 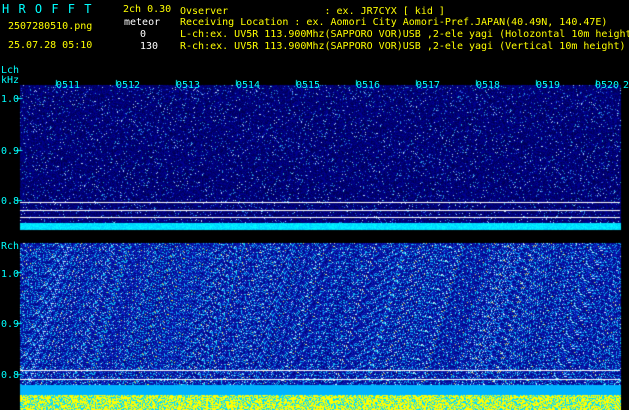 What do you see at coordinates (10, 151) in the screenshot?
I see `lch-ytick-0-9: 0.9` at bounding box center [10, 151].